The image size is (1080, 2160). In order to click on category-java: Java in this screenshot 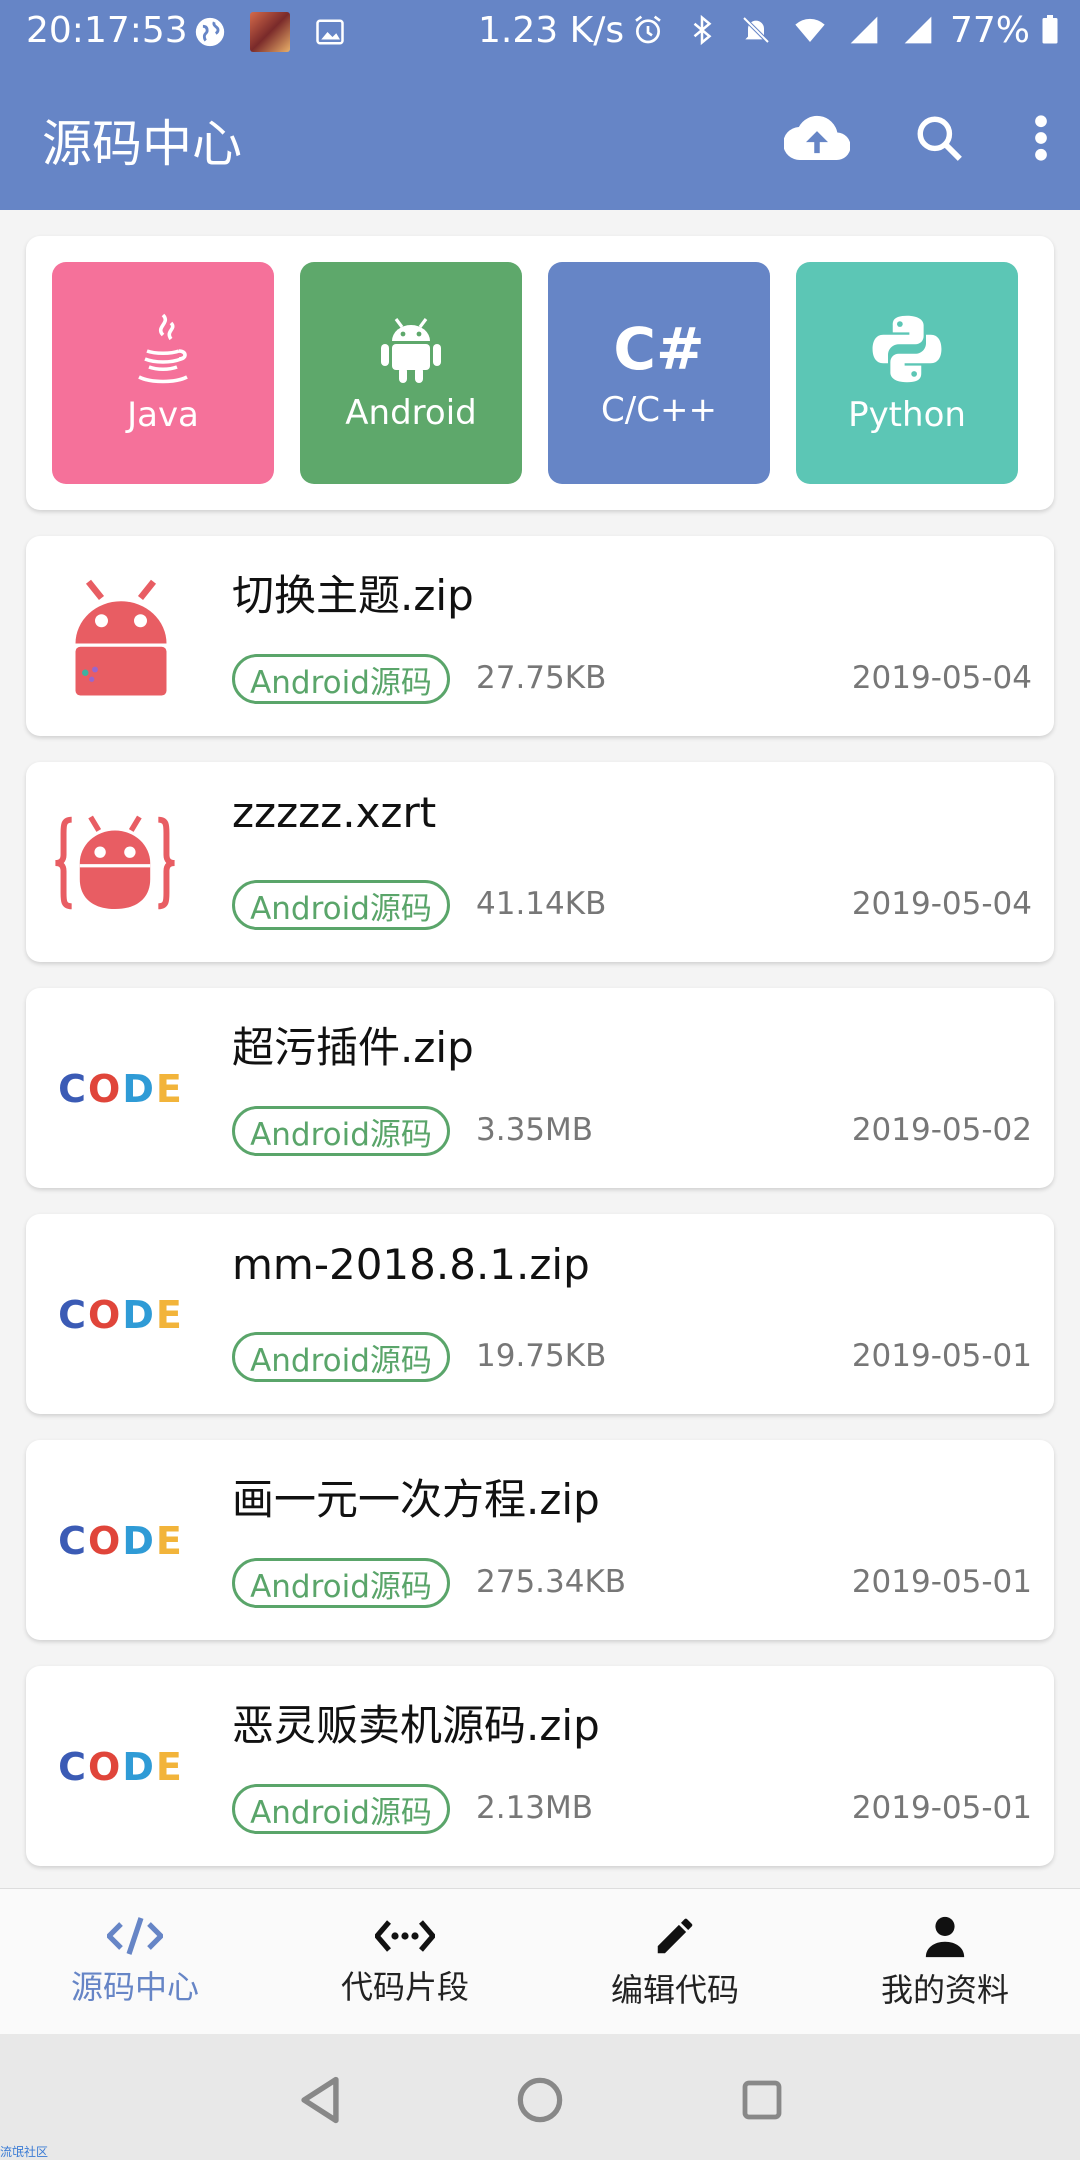, I will do `click(163, 373)`.